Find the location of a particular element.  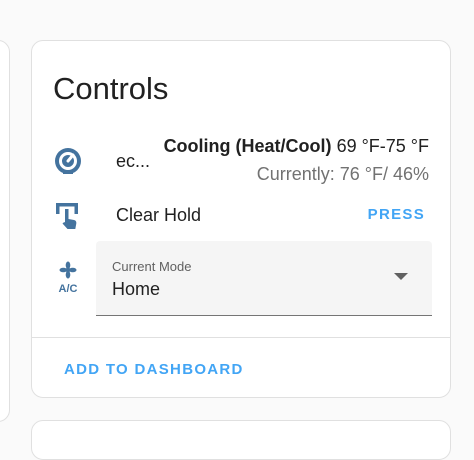

clear-hold-row: Clear Hold PRESS is located at coordinates (241, 215).